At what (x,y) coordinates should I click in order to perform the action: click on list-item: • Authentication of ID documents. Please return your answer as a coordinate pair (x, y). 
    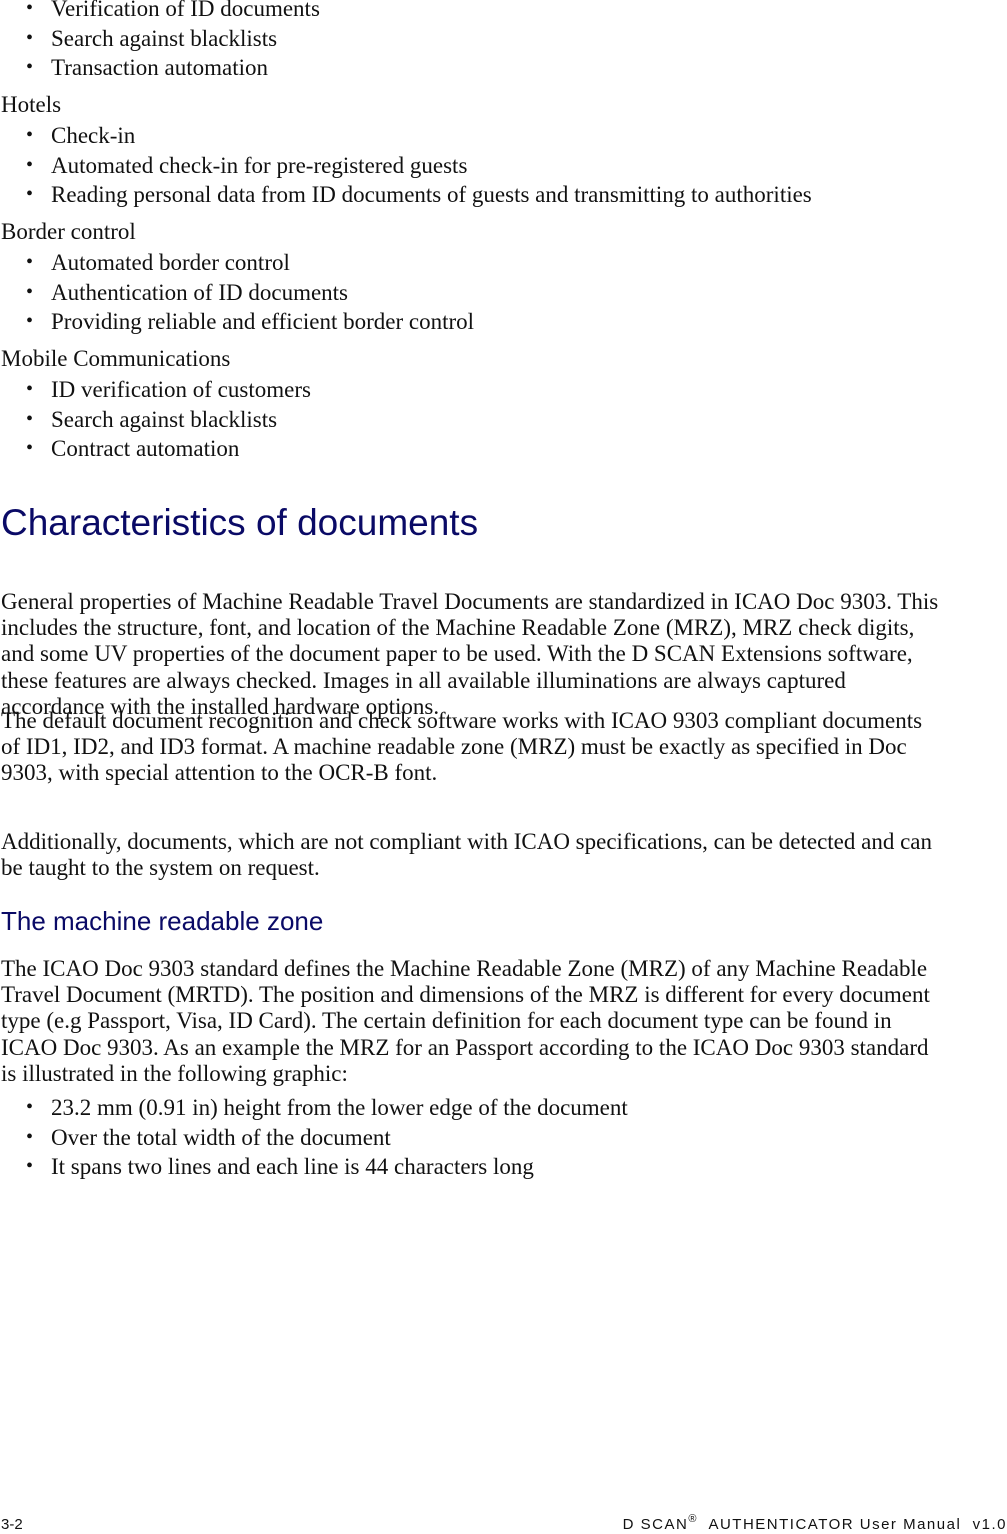
    Looking at the image, I should click on (237, 293).